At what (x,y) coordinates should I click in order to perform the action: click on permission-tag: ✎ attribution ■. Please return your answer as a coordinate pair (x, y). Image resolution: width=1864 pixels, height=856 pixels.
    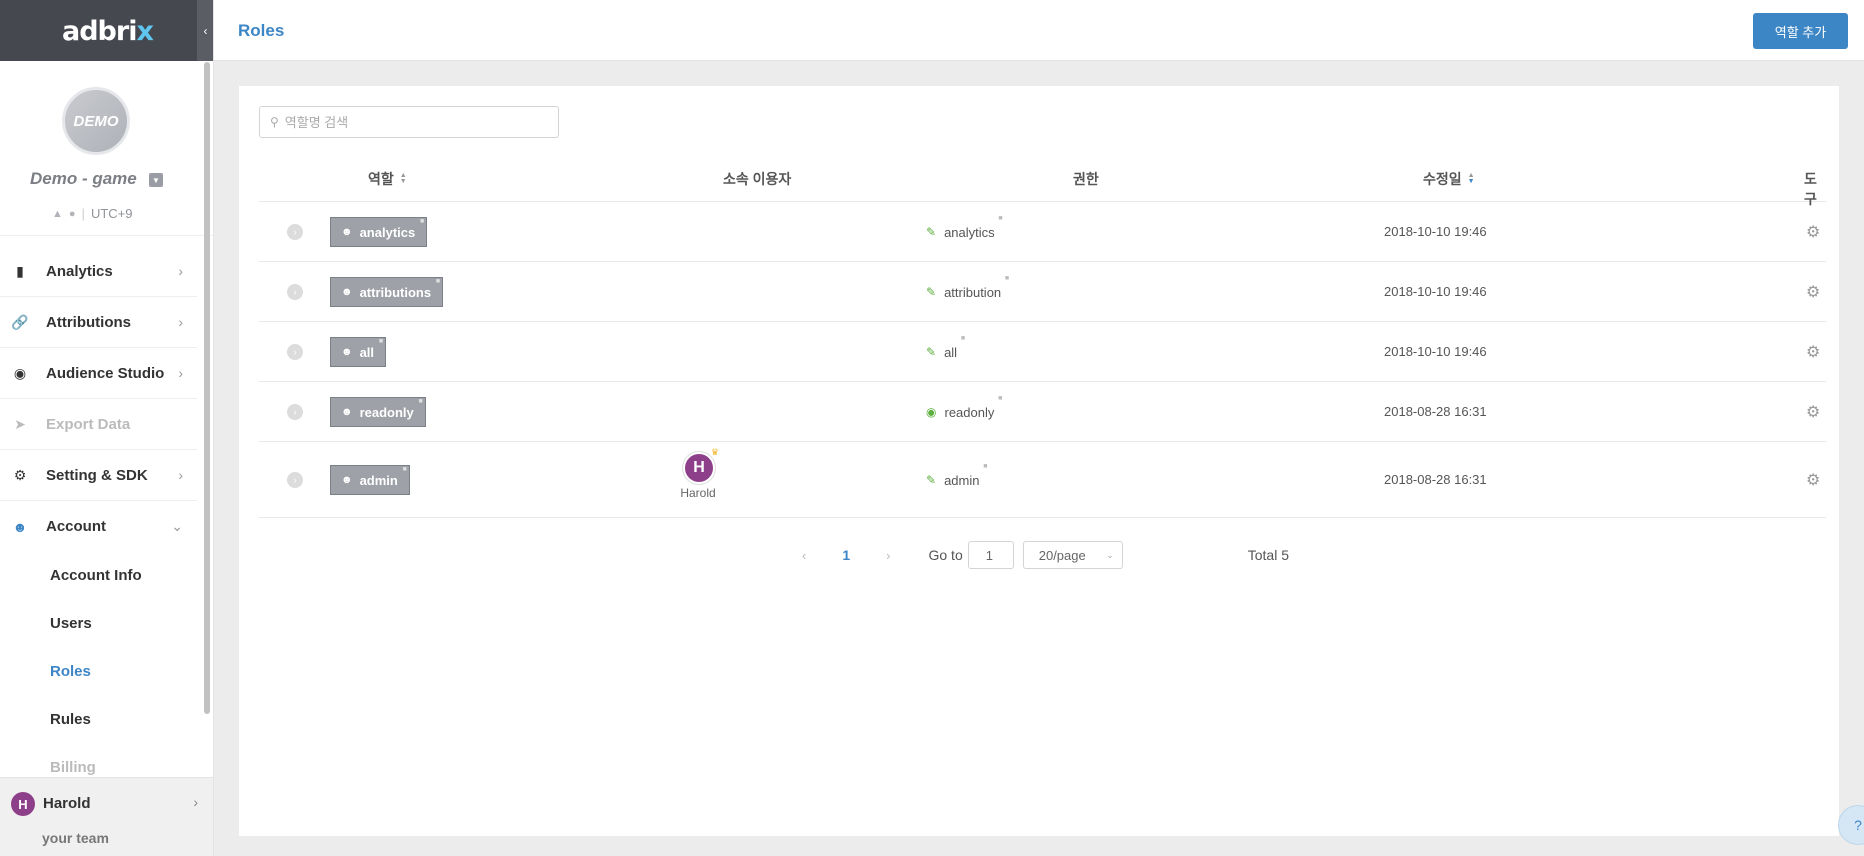
    Looking at the image, I should click on (968, 287).